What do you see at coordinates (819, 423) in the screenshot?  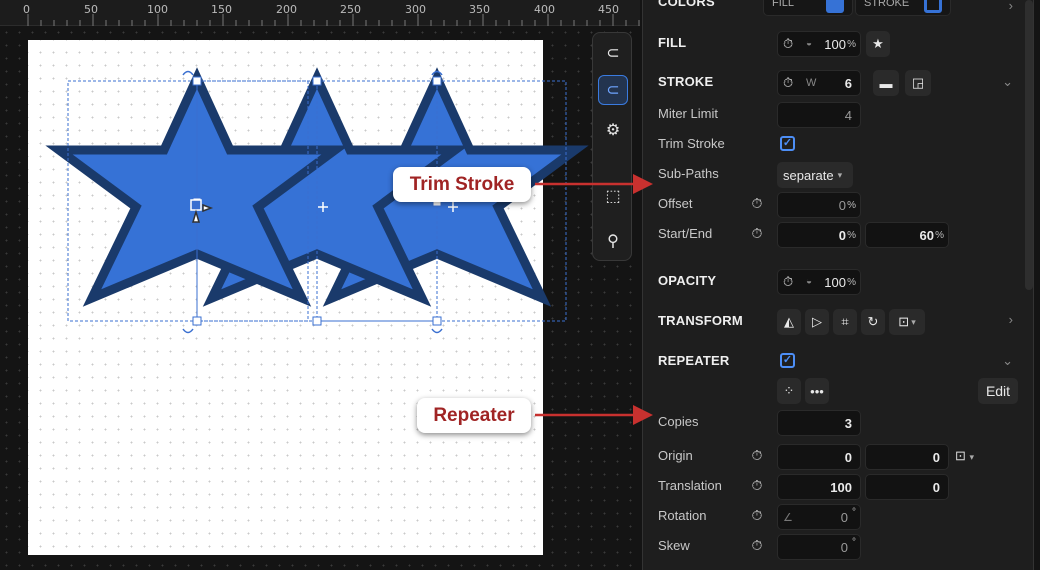 I see `copies-field: 3` at bounding box center [819, 423].